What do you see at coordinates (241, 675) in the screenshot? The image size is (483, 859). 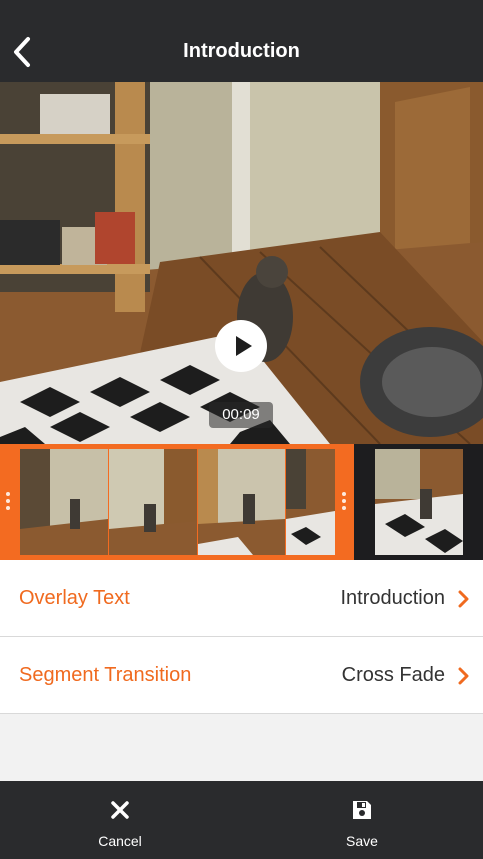 I see `segment-transition-row: Segment Transition Cross Fade` at bounding box center [241, 675].